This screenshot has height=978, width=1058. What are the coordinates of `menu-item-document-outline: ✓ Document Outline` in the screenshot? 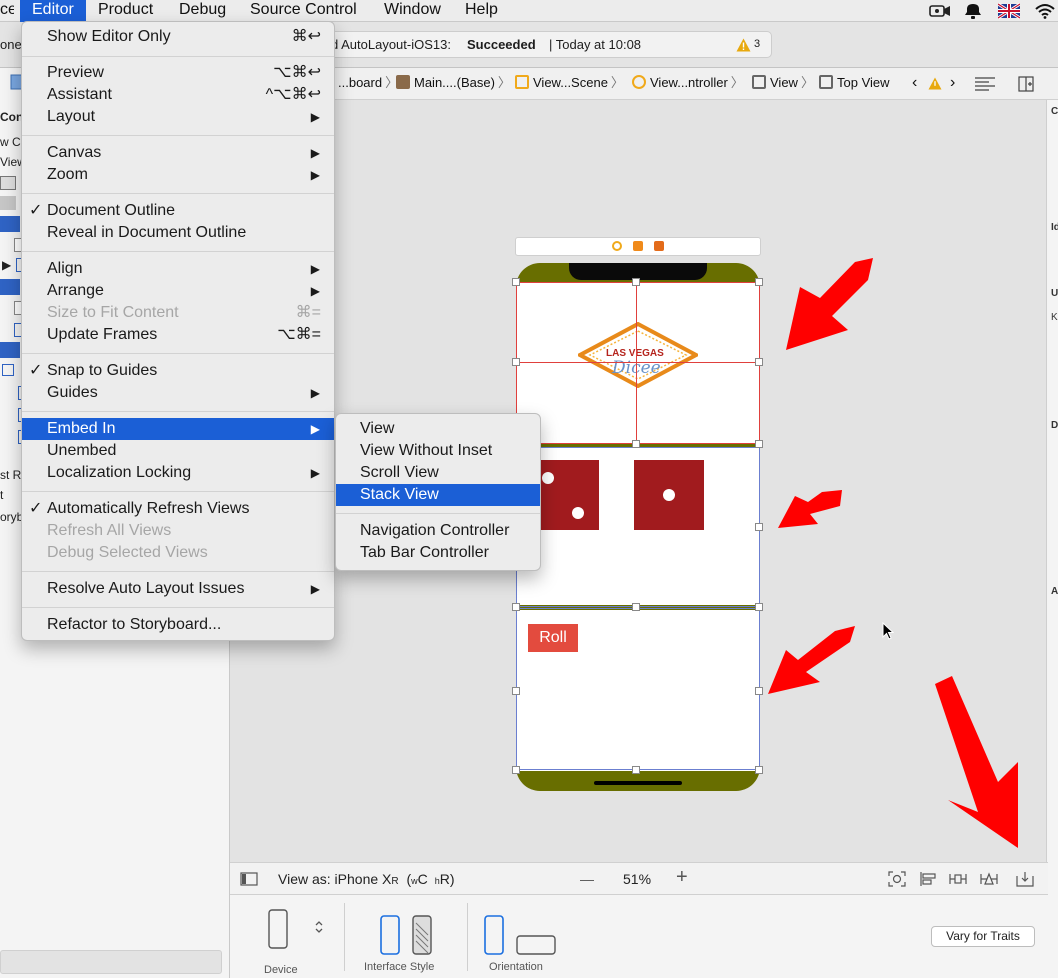 It's located at (178, 211).